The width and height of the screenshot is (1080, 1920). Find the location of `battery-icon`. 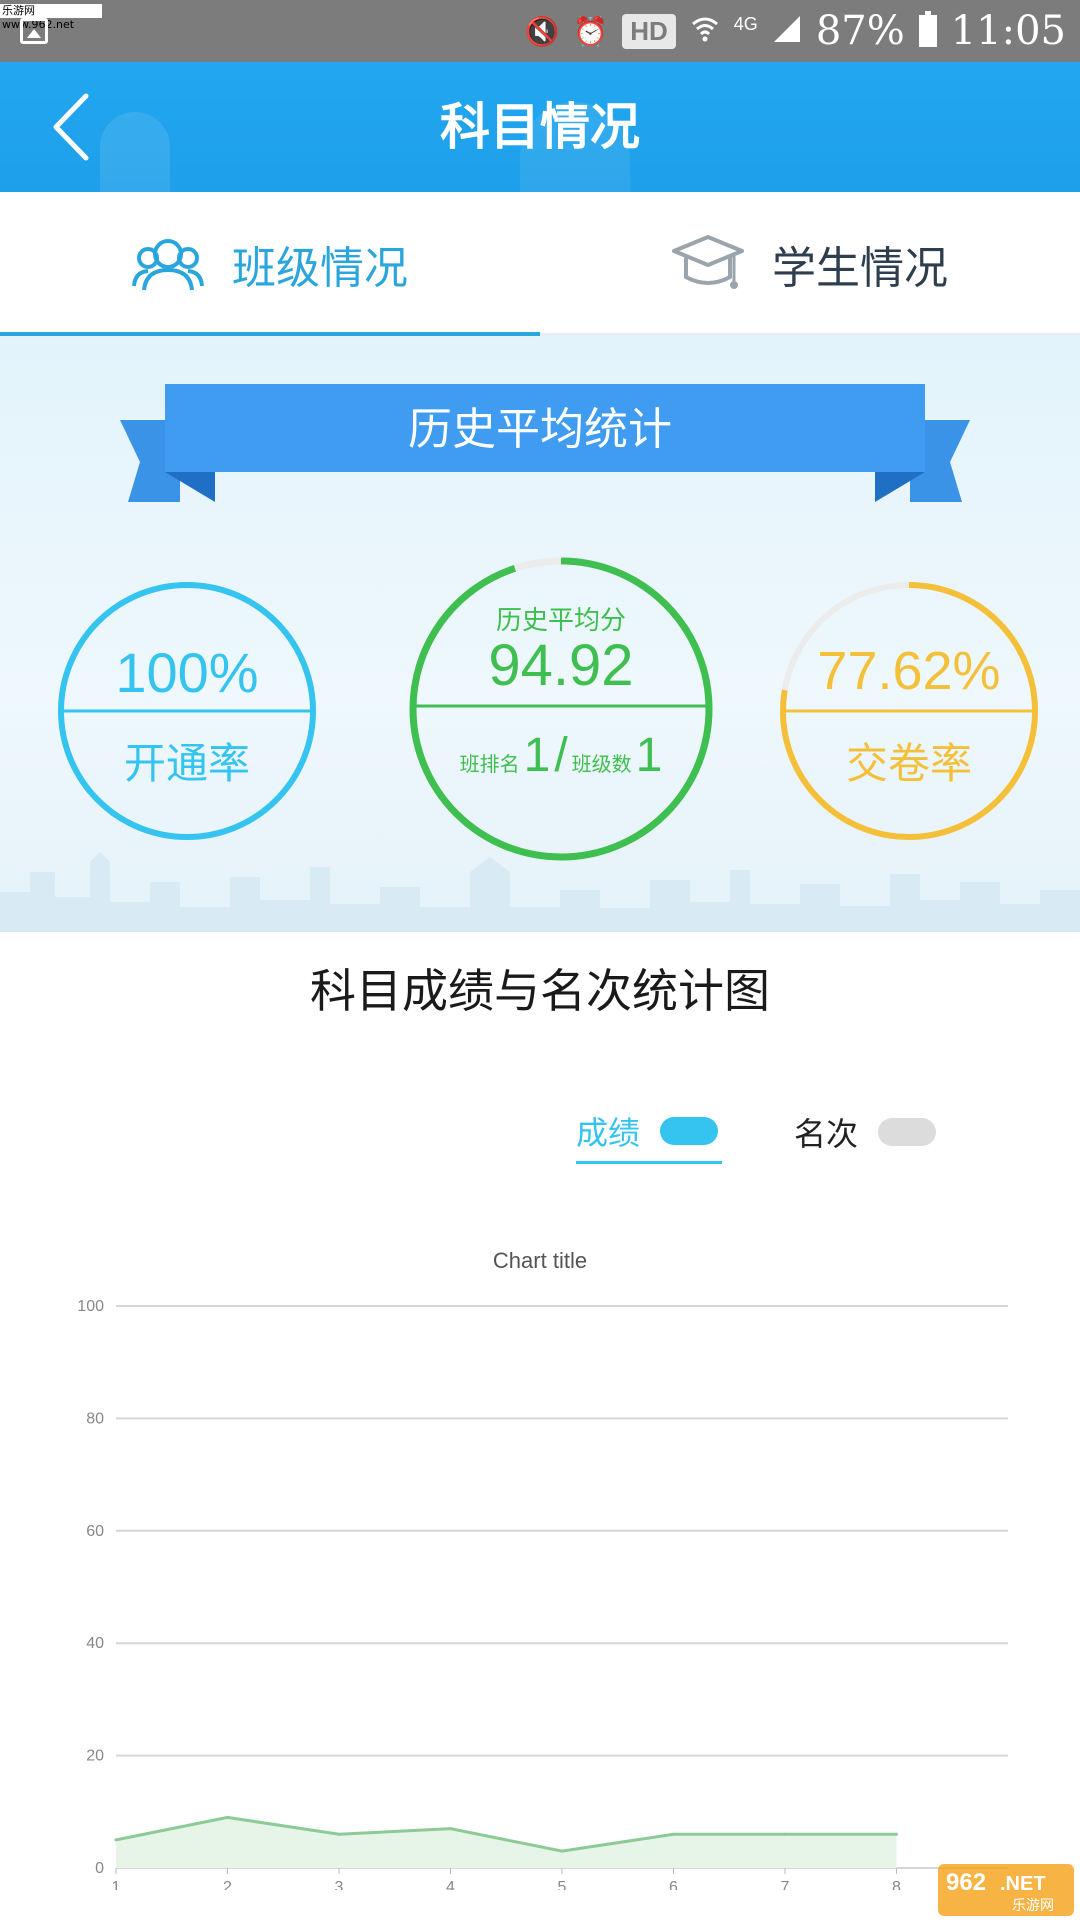

battery-icon is located at coordinates (927, 29).